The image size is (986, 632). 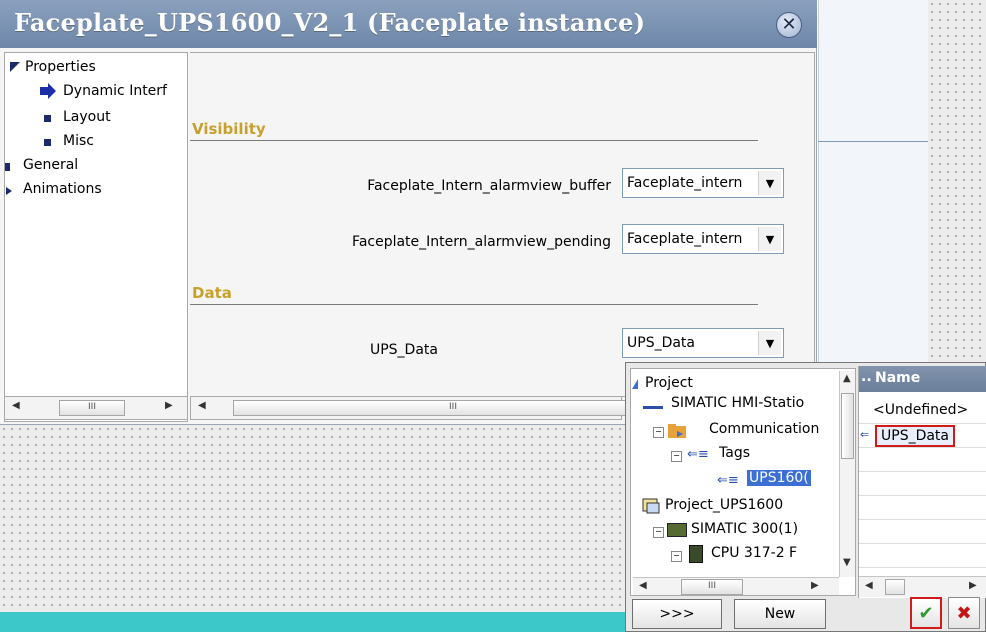 What do you see at coordinates (115, 91) in the screenshot?
I see `tree-item-dynamic-interface: Dynamic Interf` at bounding box center [115, 91].